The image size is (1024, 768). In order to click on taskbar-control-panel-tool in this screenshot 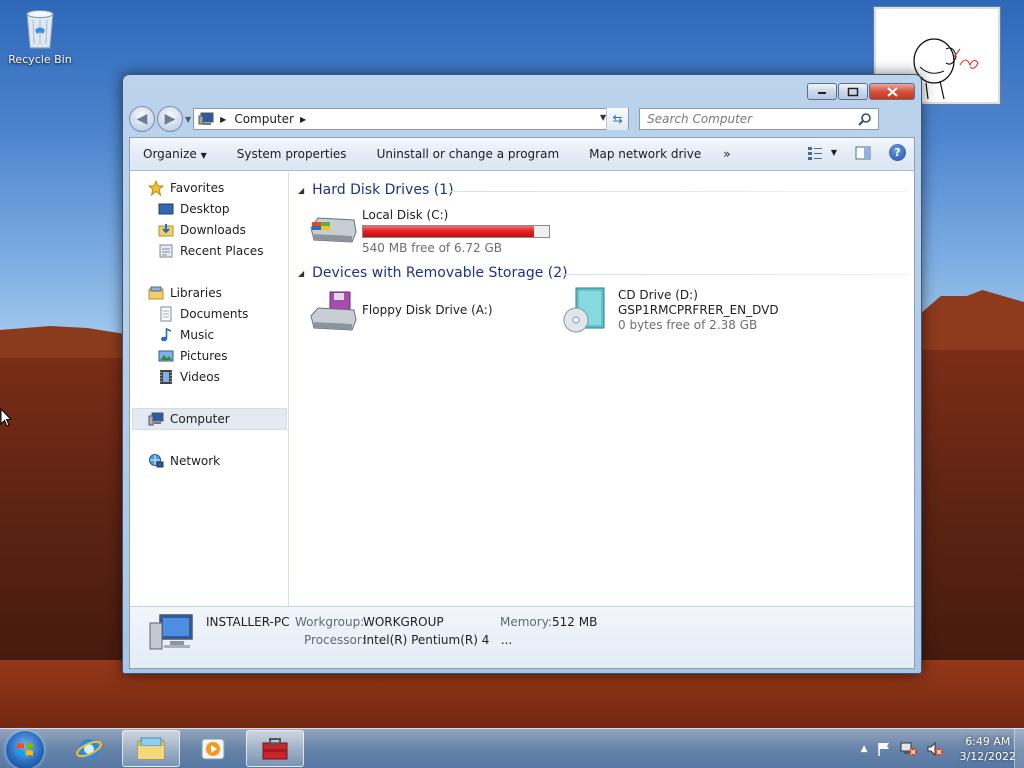, I will do `click(275, 748)`.